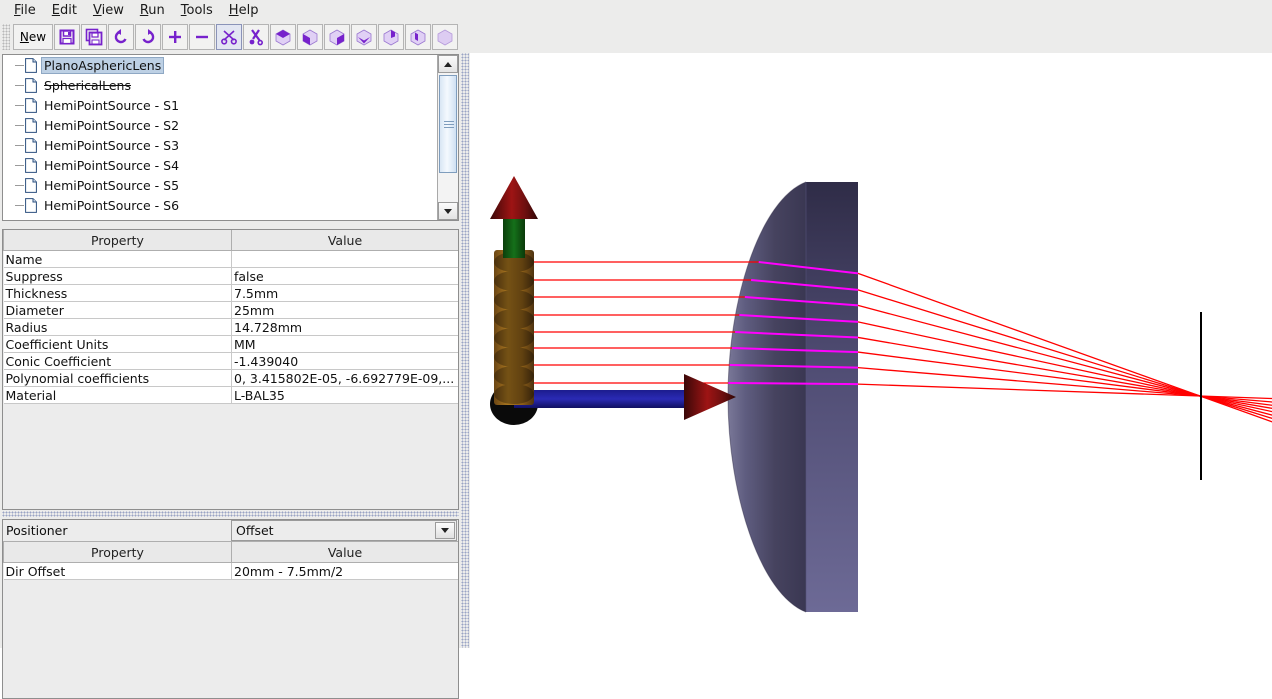 This screenshot has height=699, width=1272. Describe the element at coordinates (344, 276) in the screenshot. I see `property-value-cell: false` at that location.